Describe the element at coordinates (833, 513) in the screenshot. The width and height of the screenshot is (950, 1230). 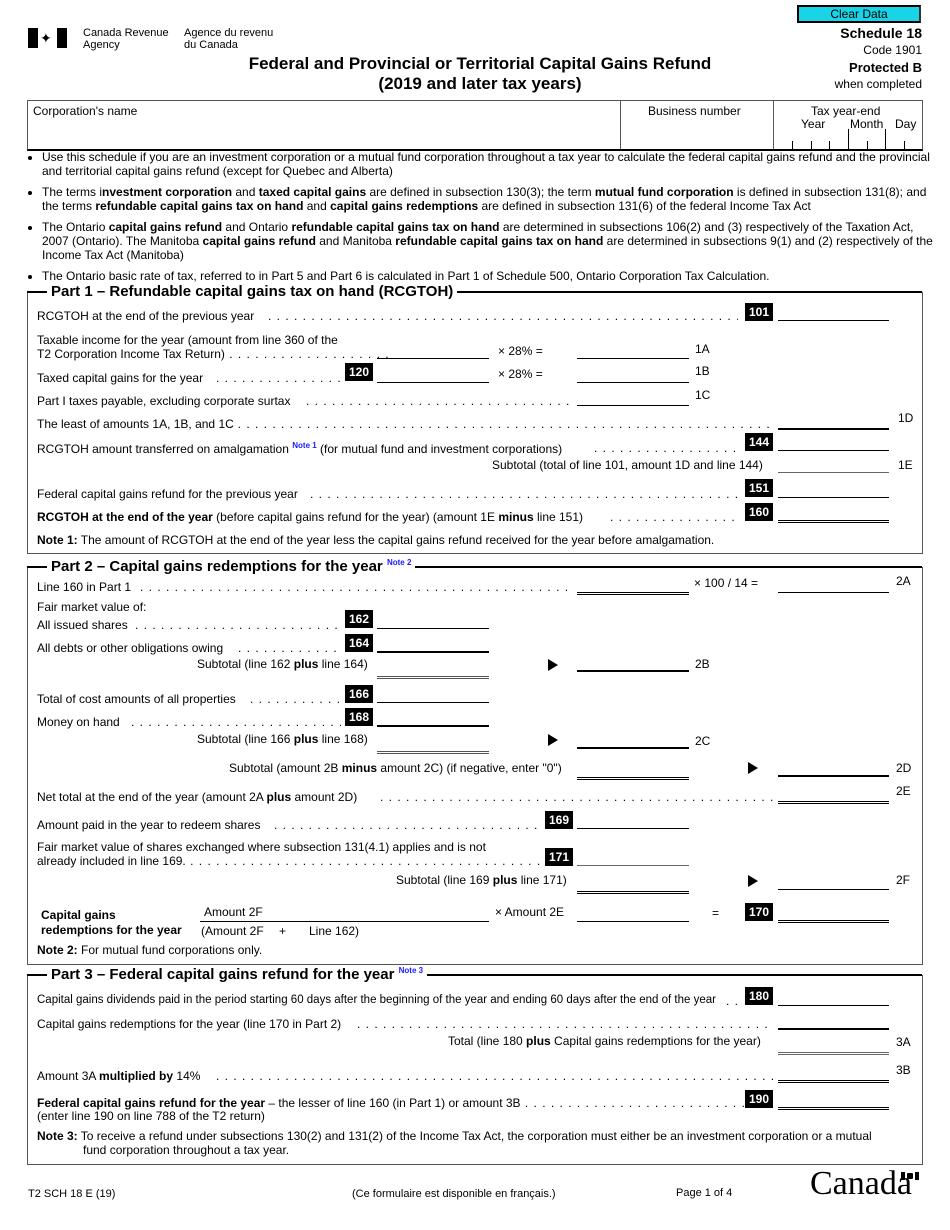
I see `line160-input` at that location.